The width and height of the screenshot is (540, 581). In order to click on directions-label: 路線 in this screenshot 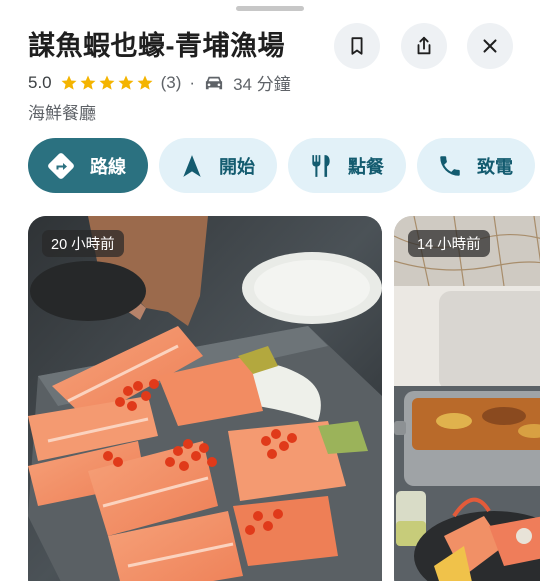, I will do `click(108, 166)`.